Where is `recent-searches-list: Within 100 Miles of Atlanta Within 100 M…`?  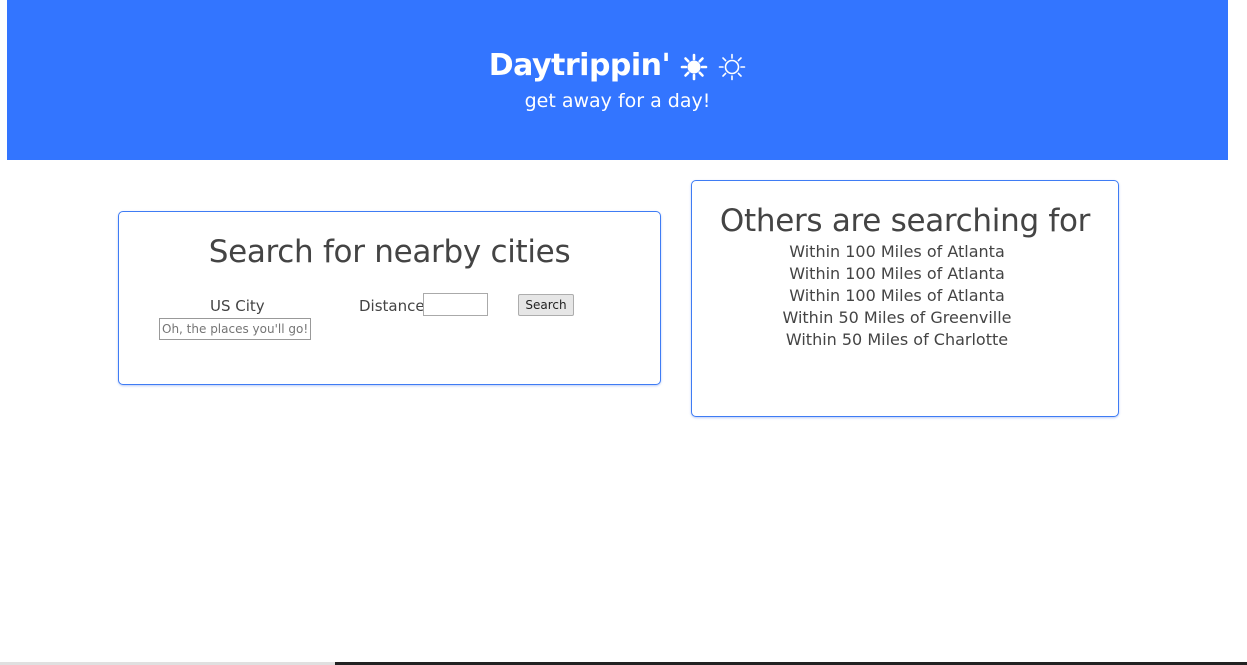
recent-searches-list: Within 100 Miles of Atlanta Within 100 M… is located at coordinates (897, 296).